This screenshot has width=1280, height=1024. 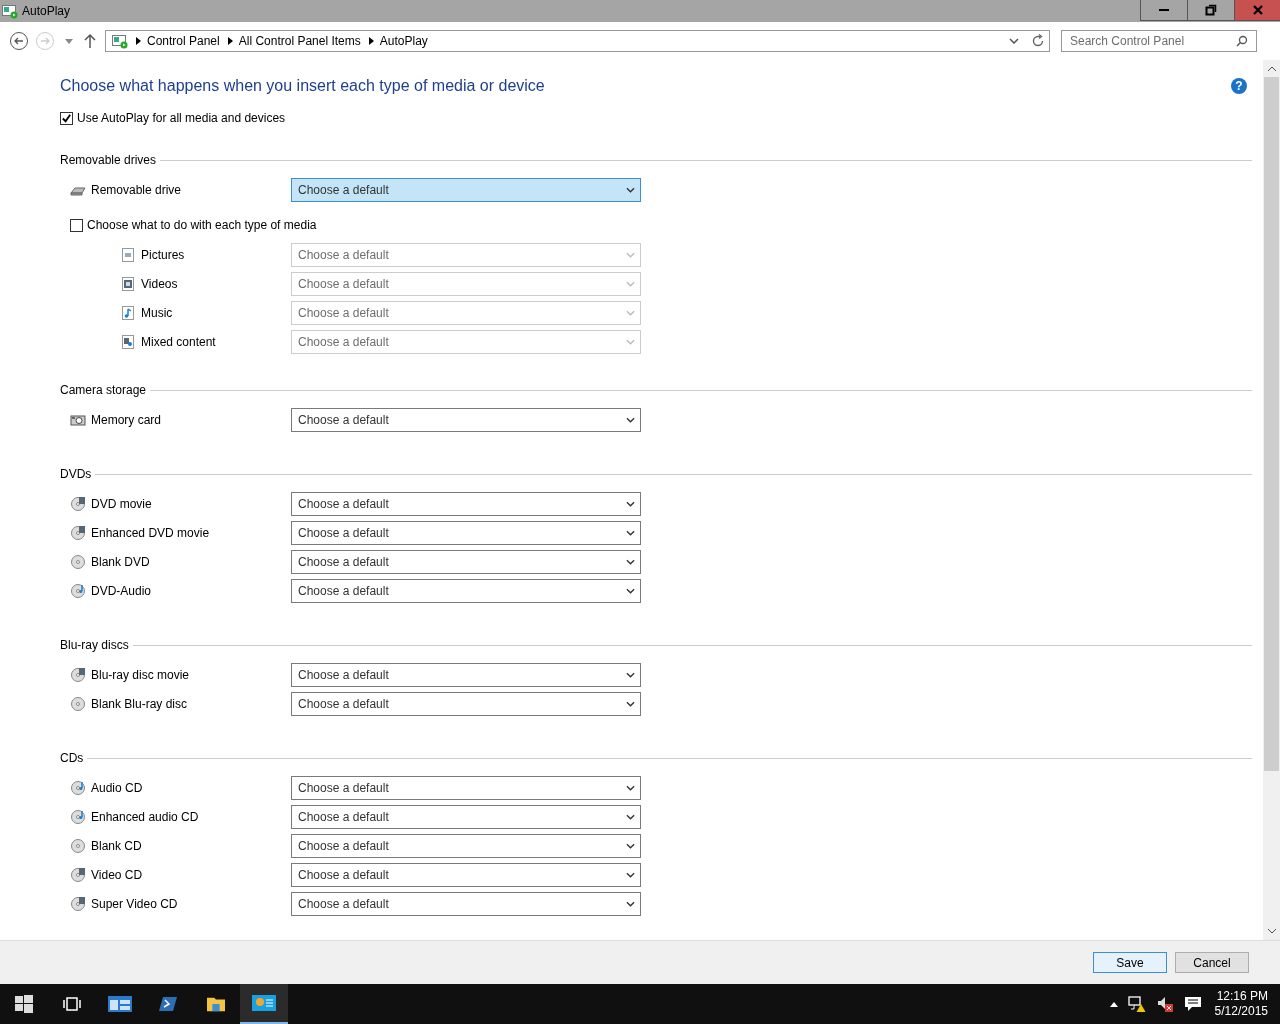 What do you see at coordinates (126, 419) in the screenshot?
I see `media-type-label: Memory card` at bounding box center [126, 419].